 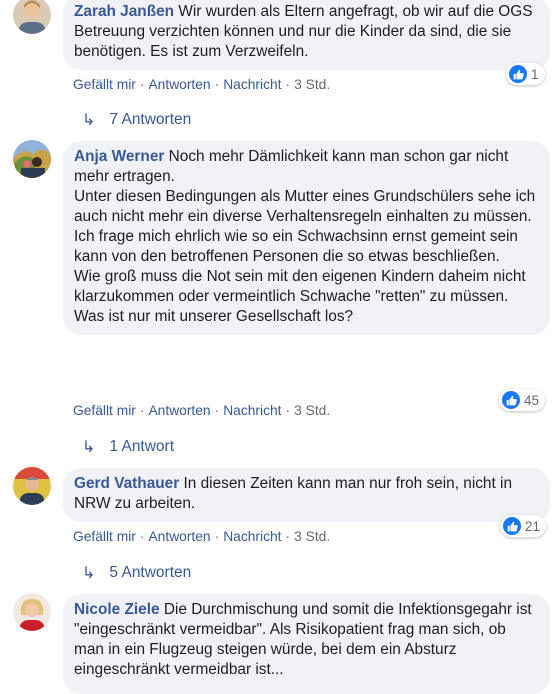 What do you see at coordinates (533, 526) in the screenshot?
I see `like-count: 21` at bounding box center [533, 526].